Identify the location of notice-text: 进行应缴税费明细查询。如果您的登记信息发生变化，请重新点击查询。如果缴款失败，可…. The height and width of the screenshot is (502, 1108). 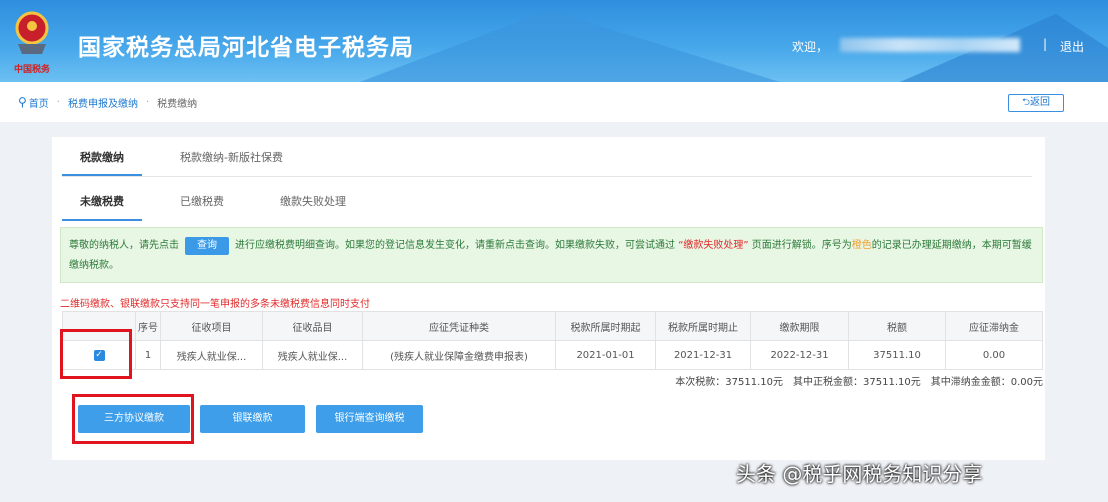
(455, 245).